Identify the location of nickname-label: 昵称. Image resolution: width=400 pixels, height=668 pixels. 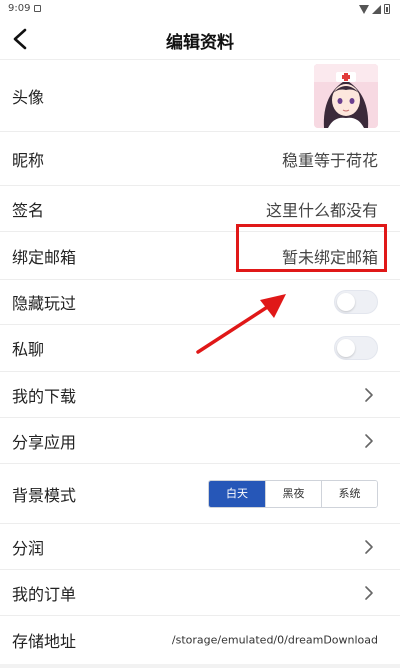
(28, 160).